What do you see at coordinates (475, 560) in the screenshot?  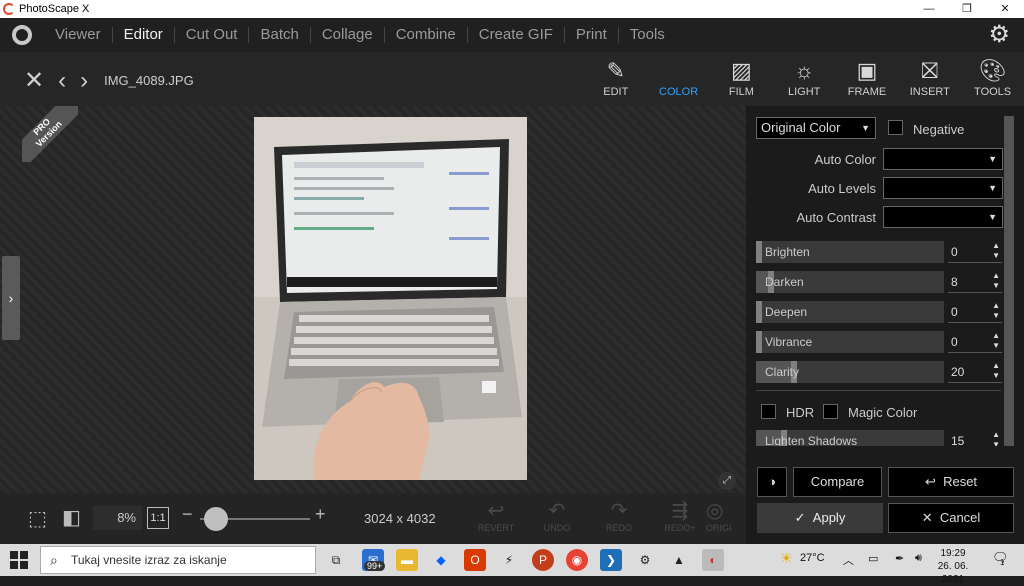 I see `office-icon: O` at bounding box center [475, 560].